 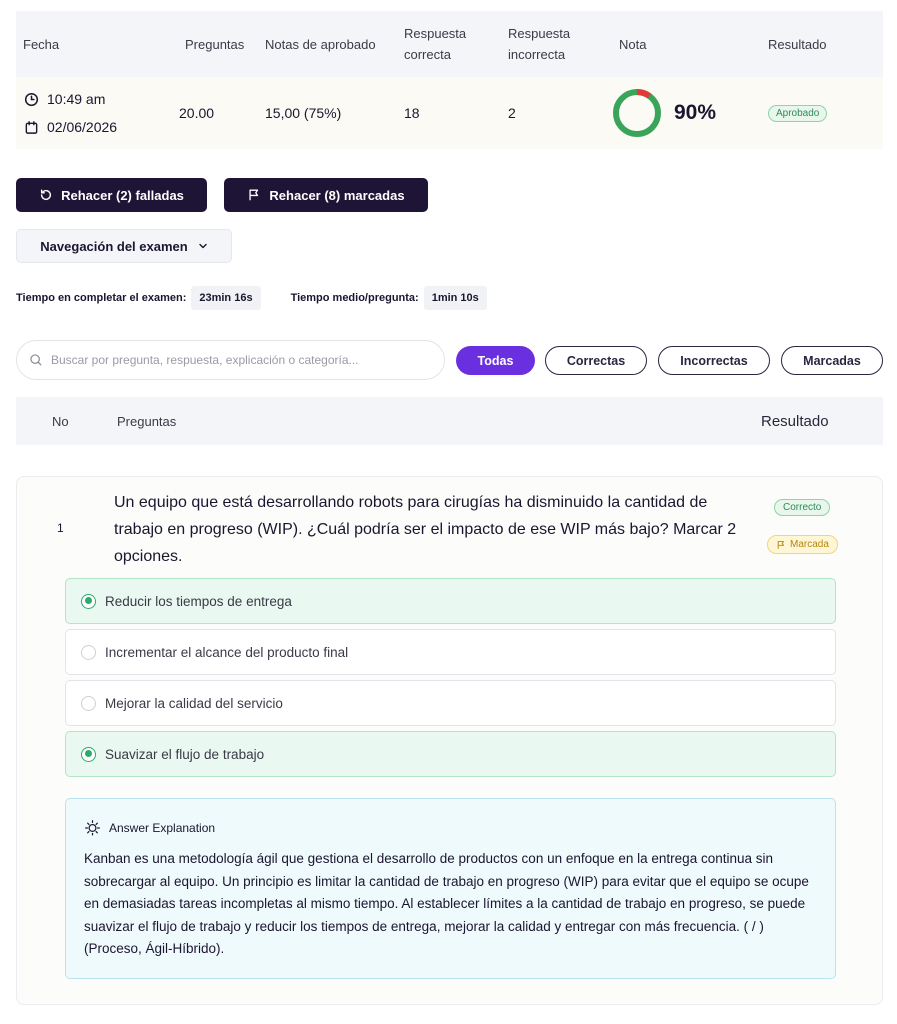 I want to click on filter-correct-button: Correctas, so click(x=596, y=360).